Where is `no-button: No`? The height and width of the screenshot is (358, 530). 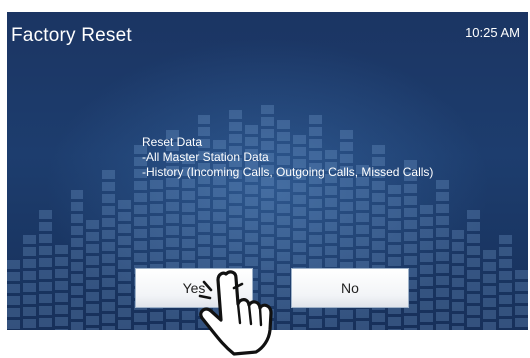
no-button: No is located at coordinates (350, 288).